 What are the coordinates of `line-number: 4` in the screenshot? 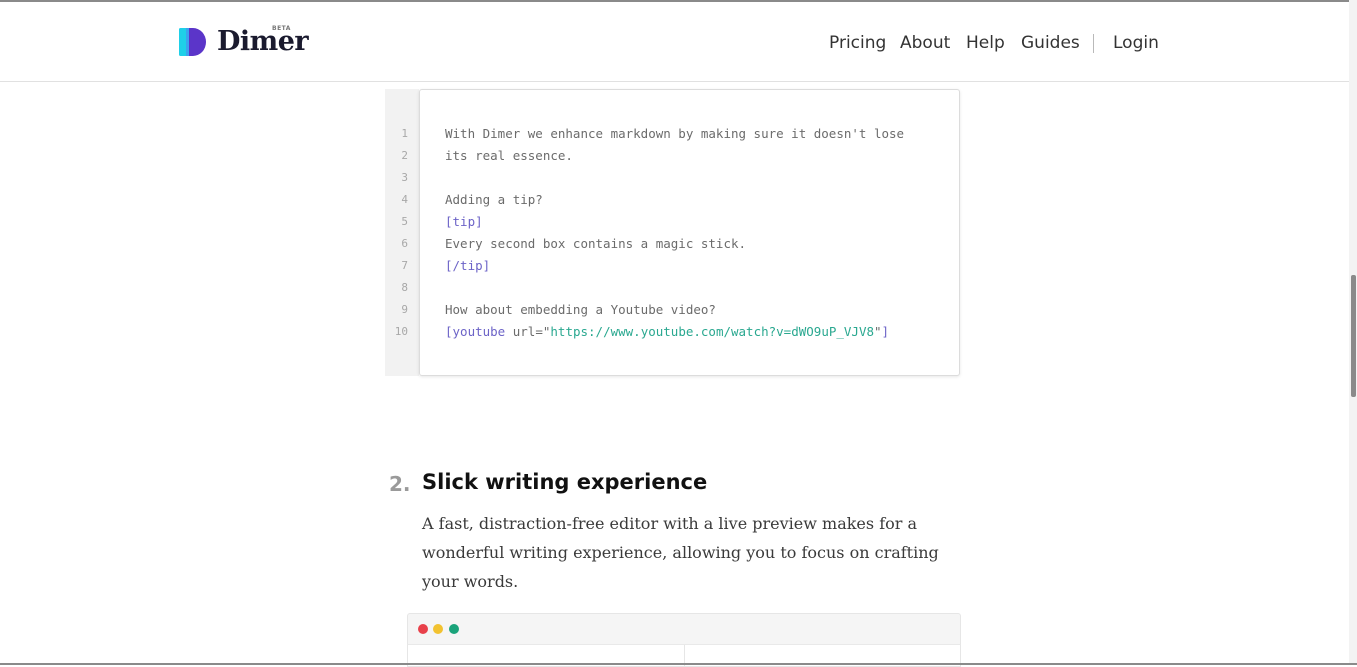 It's located at (404, 199).